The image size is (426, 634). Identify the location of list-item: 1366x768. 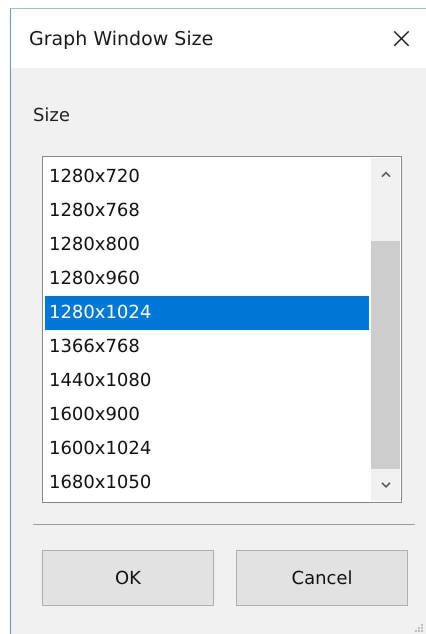
(207, 347).